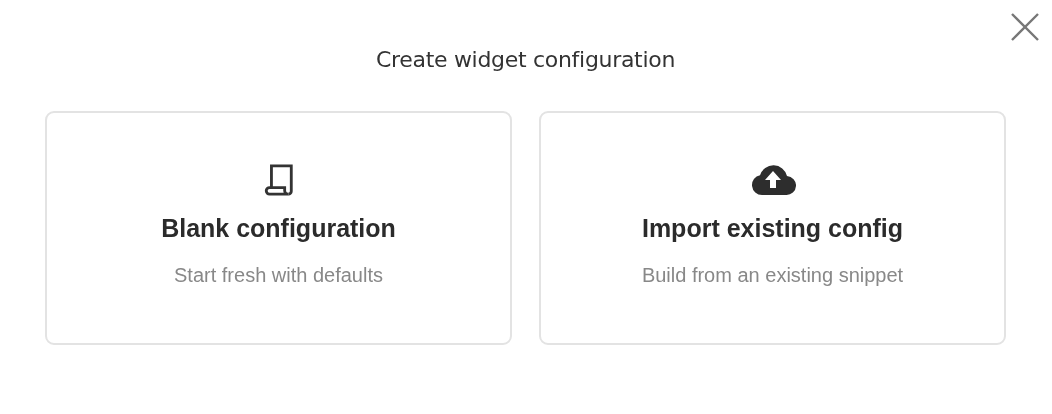 Image resolution: width=1052 pixels, height=414 pixels. What do you see at coordinates (278, 275) in the screenshot?
I see `option-description: Start fresh with defaults` at bounding box center [278, 275].